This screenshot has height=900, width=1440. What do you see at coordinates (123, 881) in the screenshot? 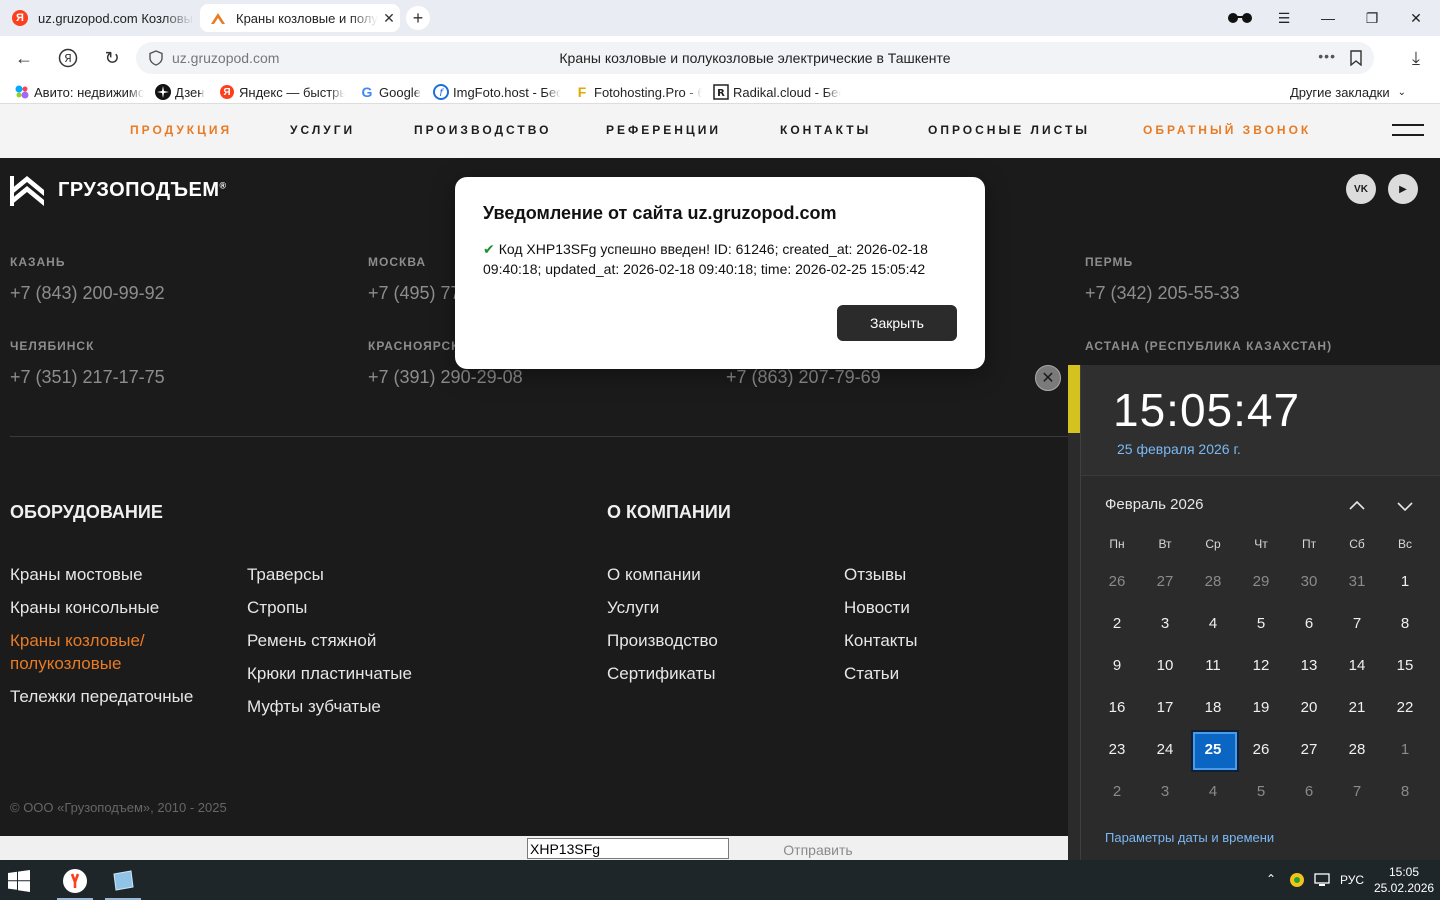
I see `taskbar-app-window` at bounding box center [123, 881].